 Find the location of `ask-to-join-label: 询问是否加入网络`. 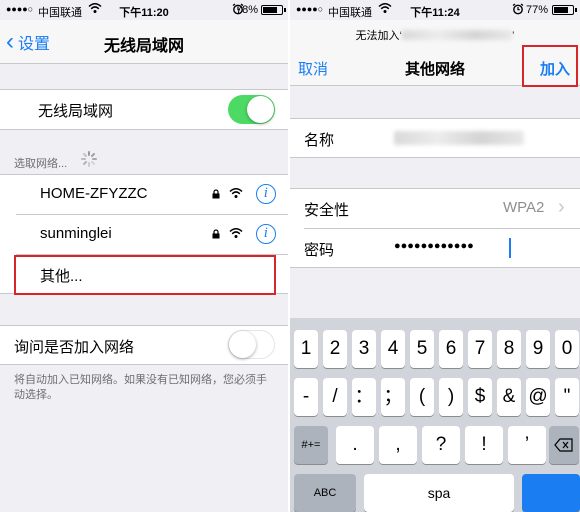

ask-to-join-label: 询问是否加入网络 is located at coordinates (74, 347).